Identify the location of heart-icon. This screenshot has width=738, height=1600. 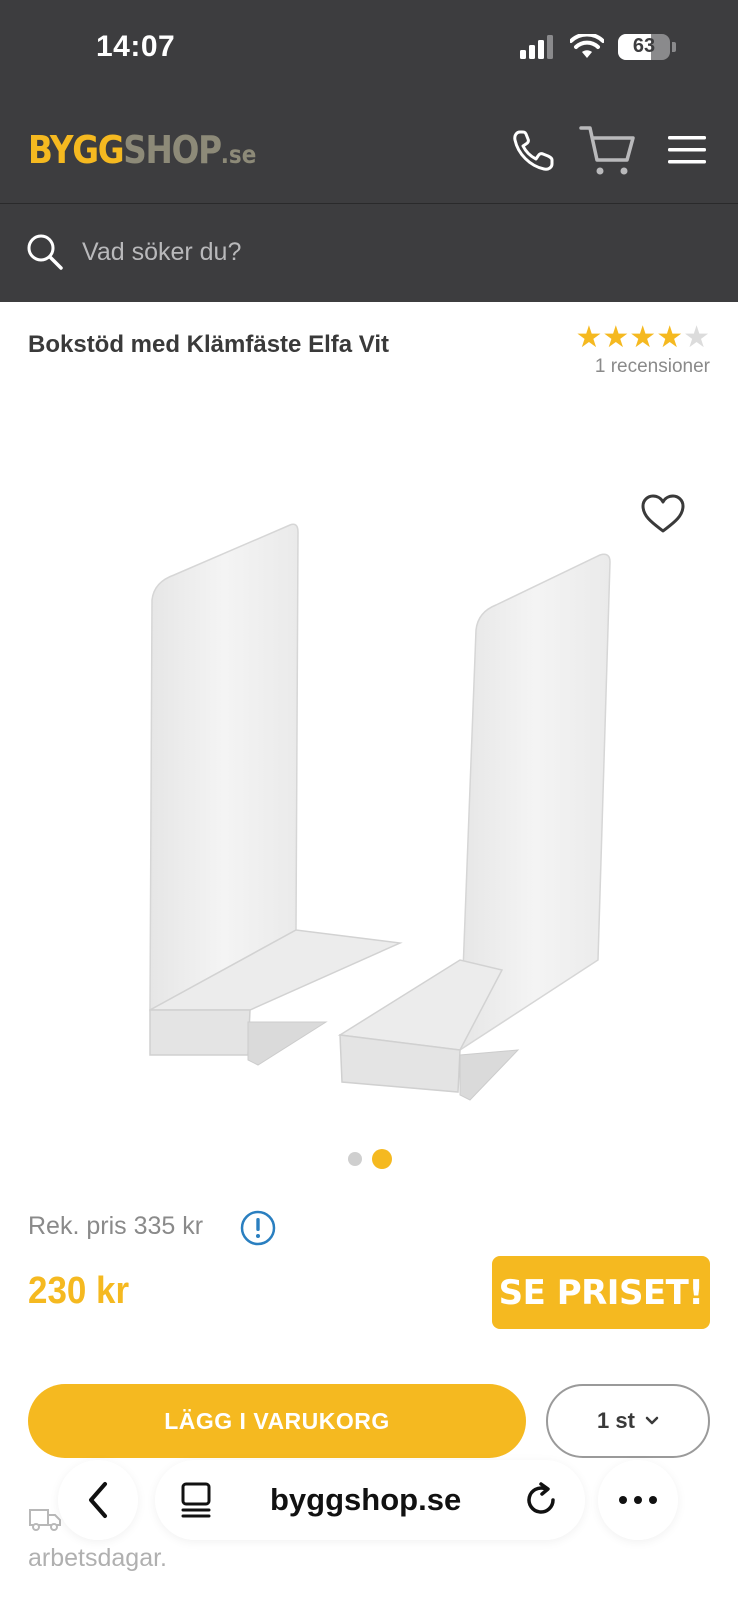
(663, 514).